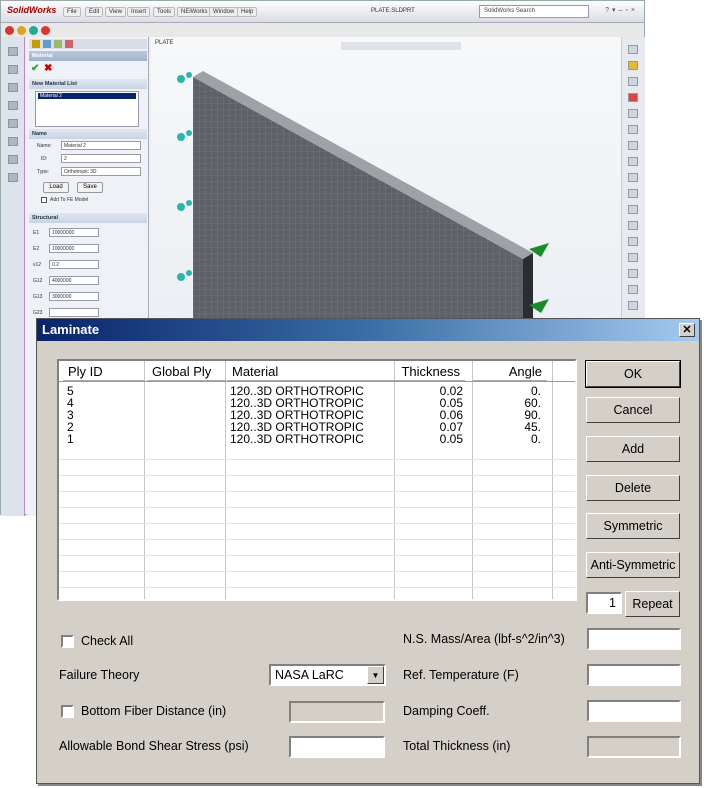 The image size is (704, 788). I want to click on config-icon, so click(58, 44).